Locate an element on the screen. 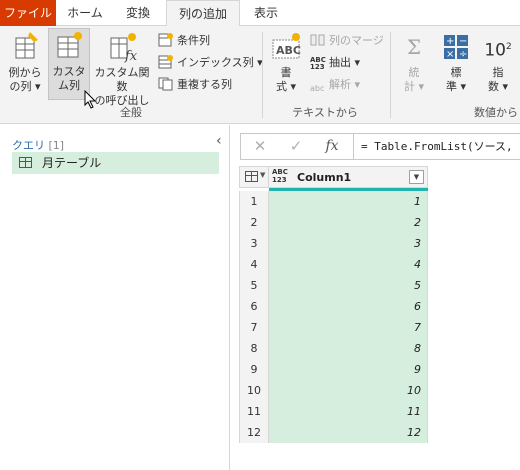 The height and width of the screenshot is (470, 520). general-group-label: 全般 is located at coordinates (131, 112).